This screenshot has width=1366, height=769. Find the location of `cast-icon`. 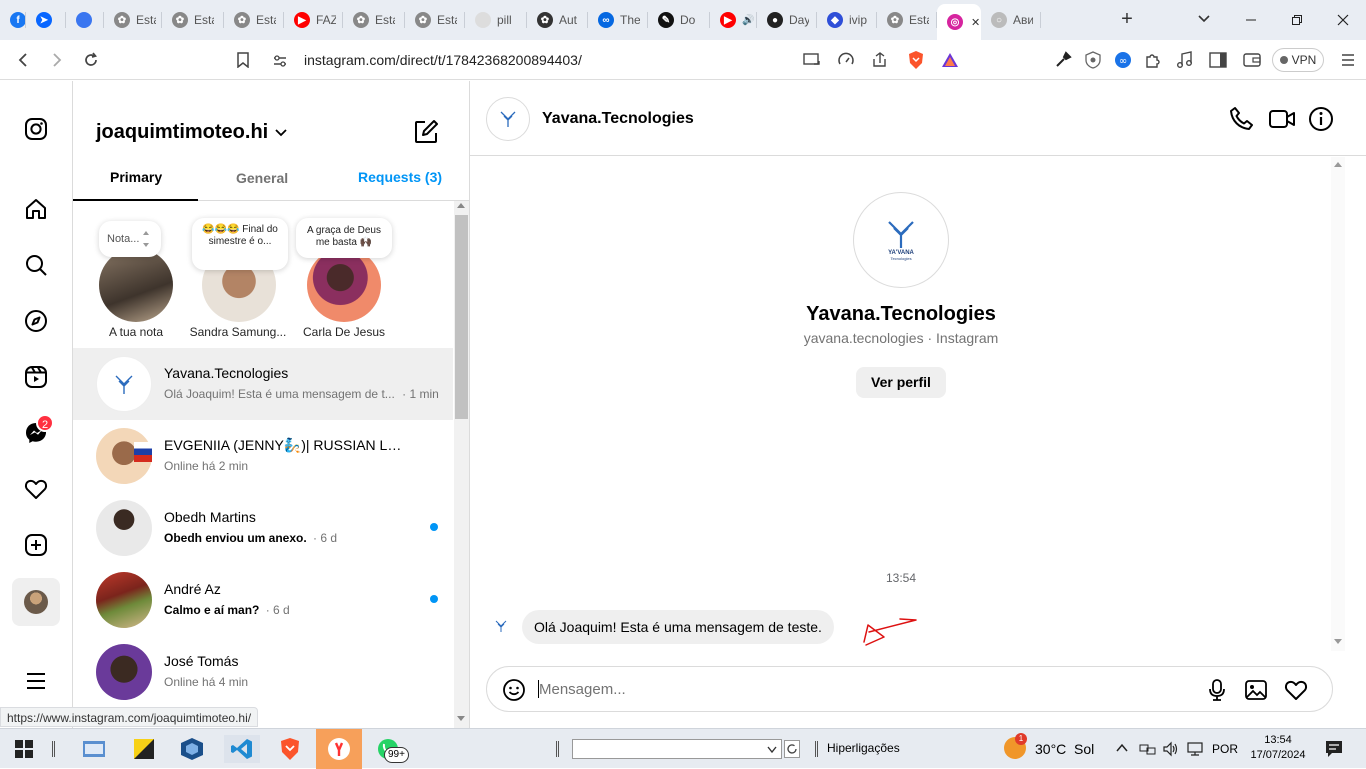

cast-icon is located at coordinates (812, 60).